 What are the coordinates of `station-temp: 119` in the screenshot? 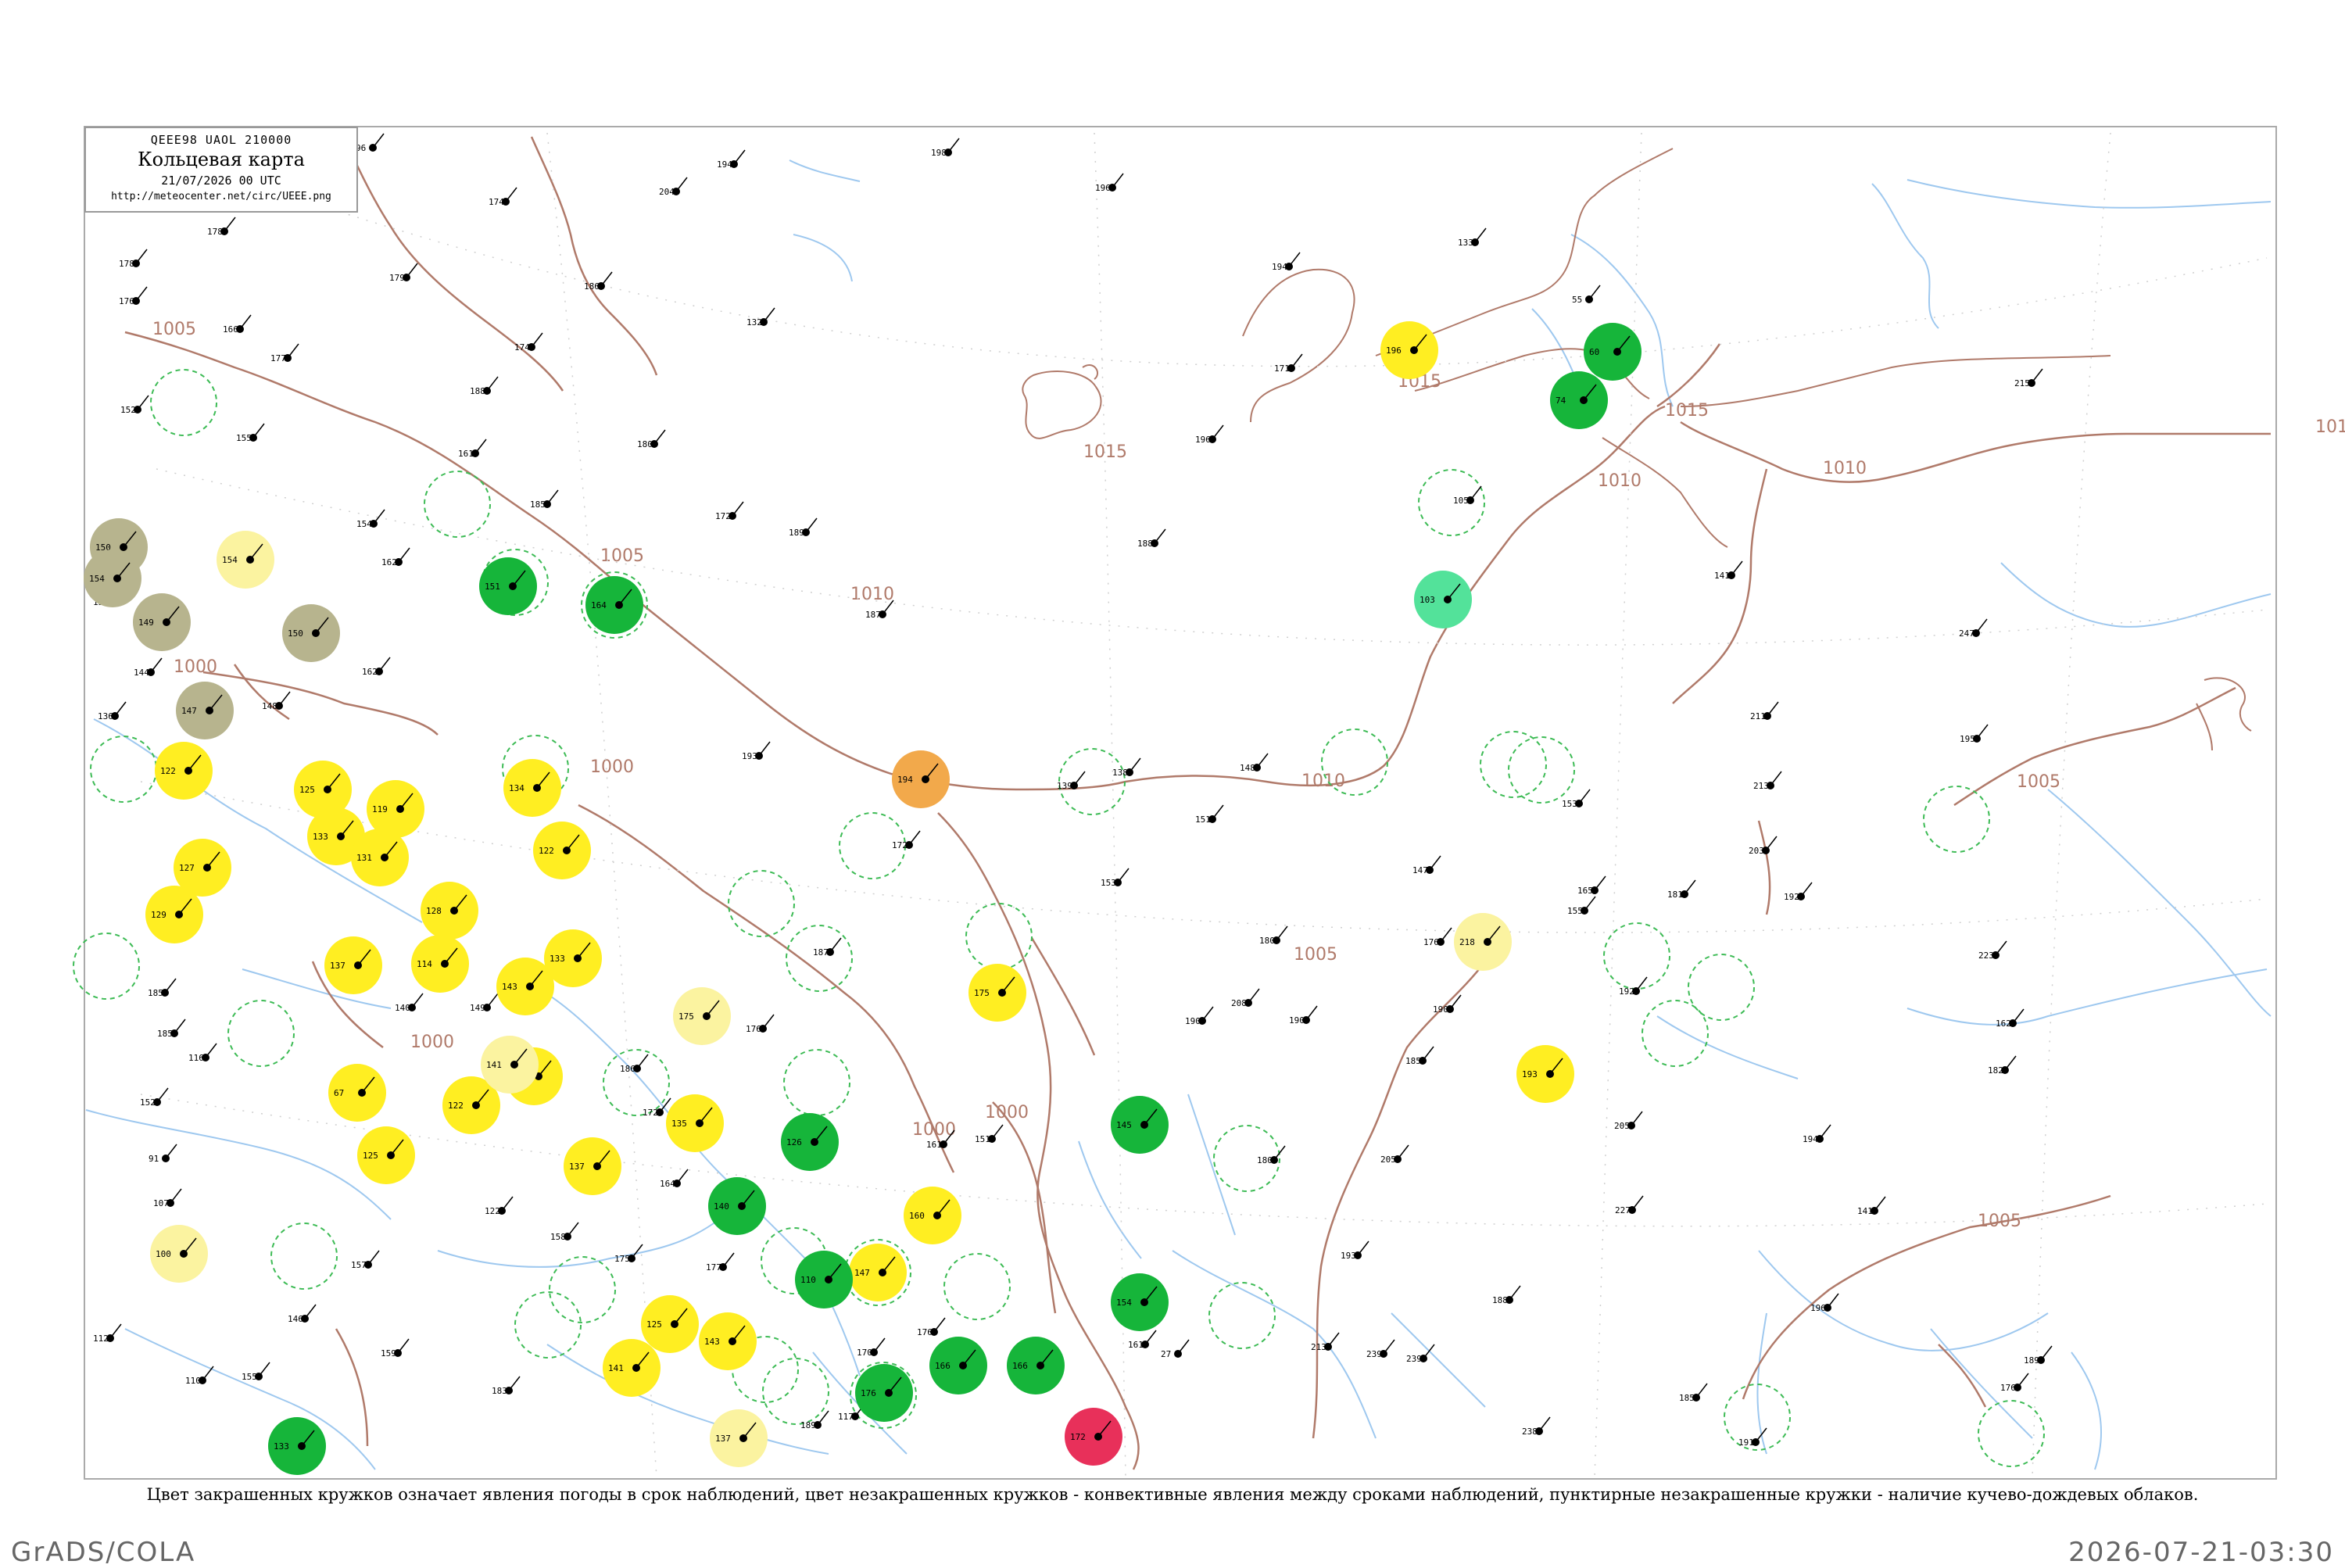 It's located at (380, 809).